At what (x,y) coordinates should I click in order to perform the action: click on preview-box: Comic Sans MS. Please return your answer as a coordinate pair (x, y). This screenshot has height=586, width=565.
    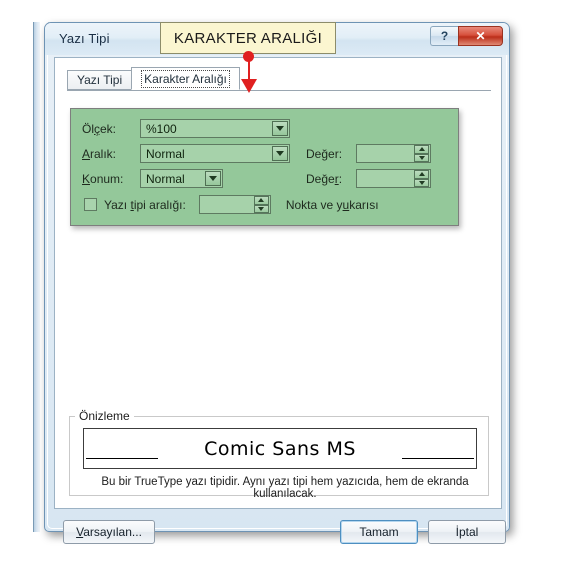
    Looking at the image, I should click on (280, 448).